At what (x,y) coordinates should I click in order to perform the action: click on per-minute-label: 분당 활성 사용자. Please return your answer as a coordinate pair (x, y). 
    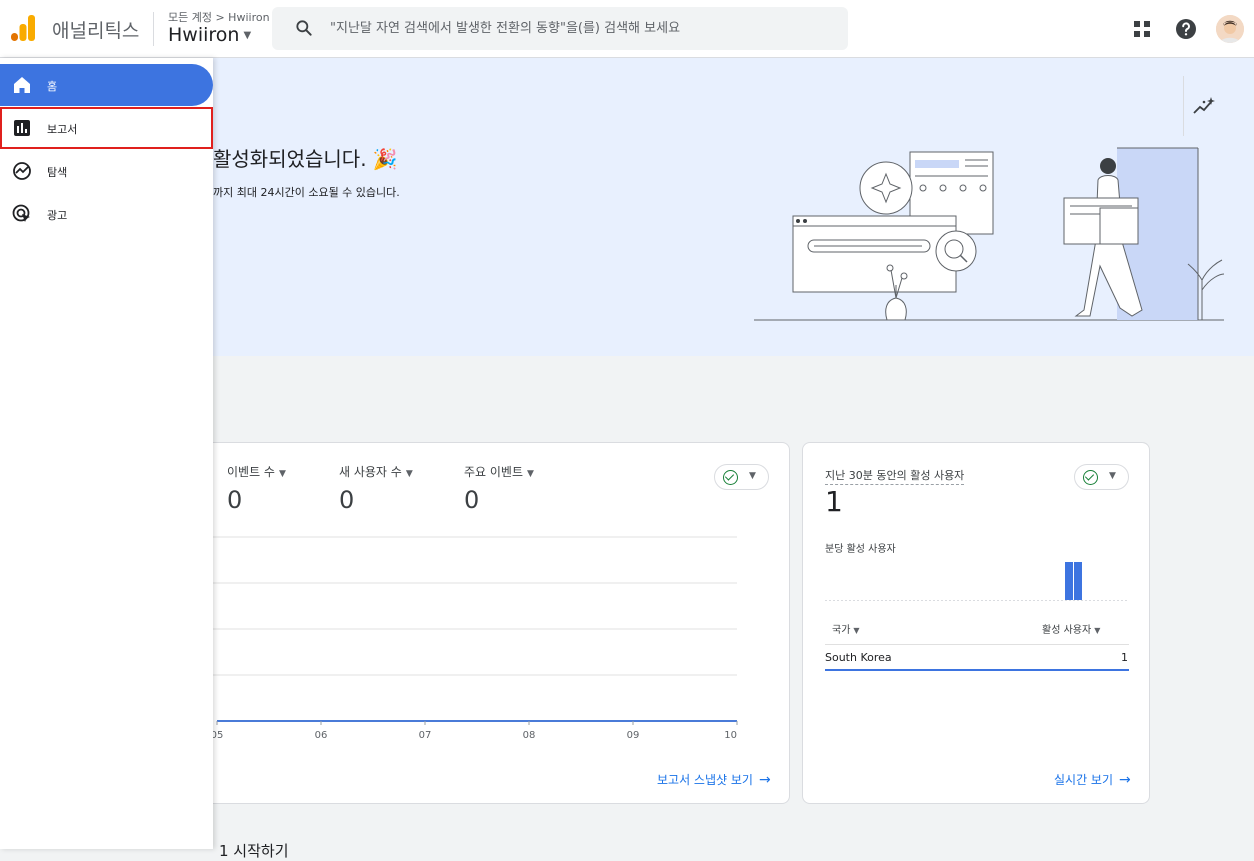
    Looking at the image, I should click on (860, 549).